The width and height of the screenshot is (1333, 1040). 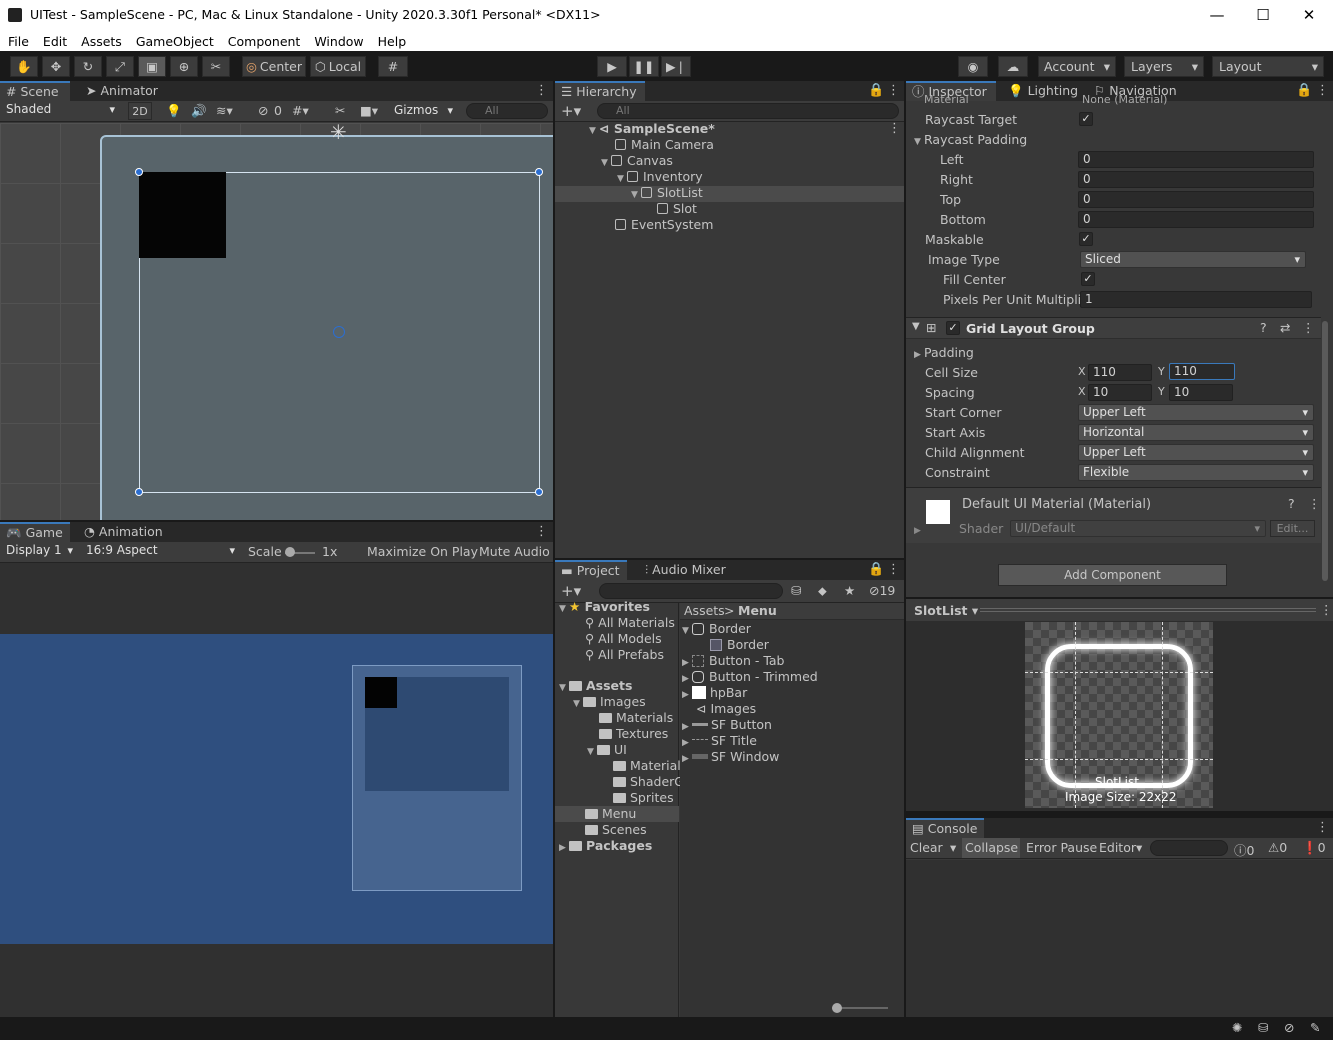 What do you see at coordinates (1013, 66) in the screenshot?
I see `cloud-icon: ☁` at bounding box center [1013, 66].